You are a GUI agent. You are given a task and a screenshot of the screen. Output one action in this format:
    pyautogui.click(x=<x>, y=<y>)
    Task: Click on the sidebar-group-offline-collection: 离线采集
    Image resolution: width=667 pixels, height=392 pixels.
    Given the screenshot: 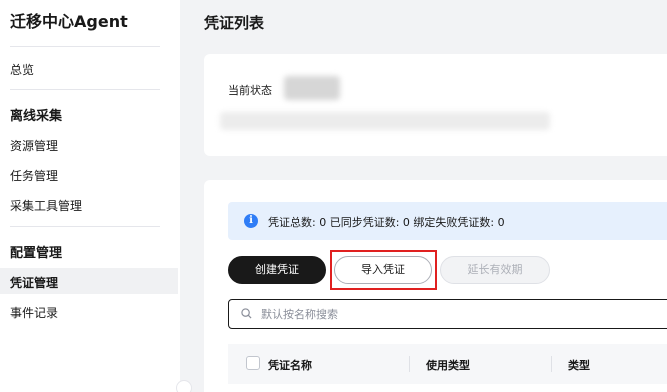 What is the action you would take?
    pyautogui.click(x=36, y=116)
    